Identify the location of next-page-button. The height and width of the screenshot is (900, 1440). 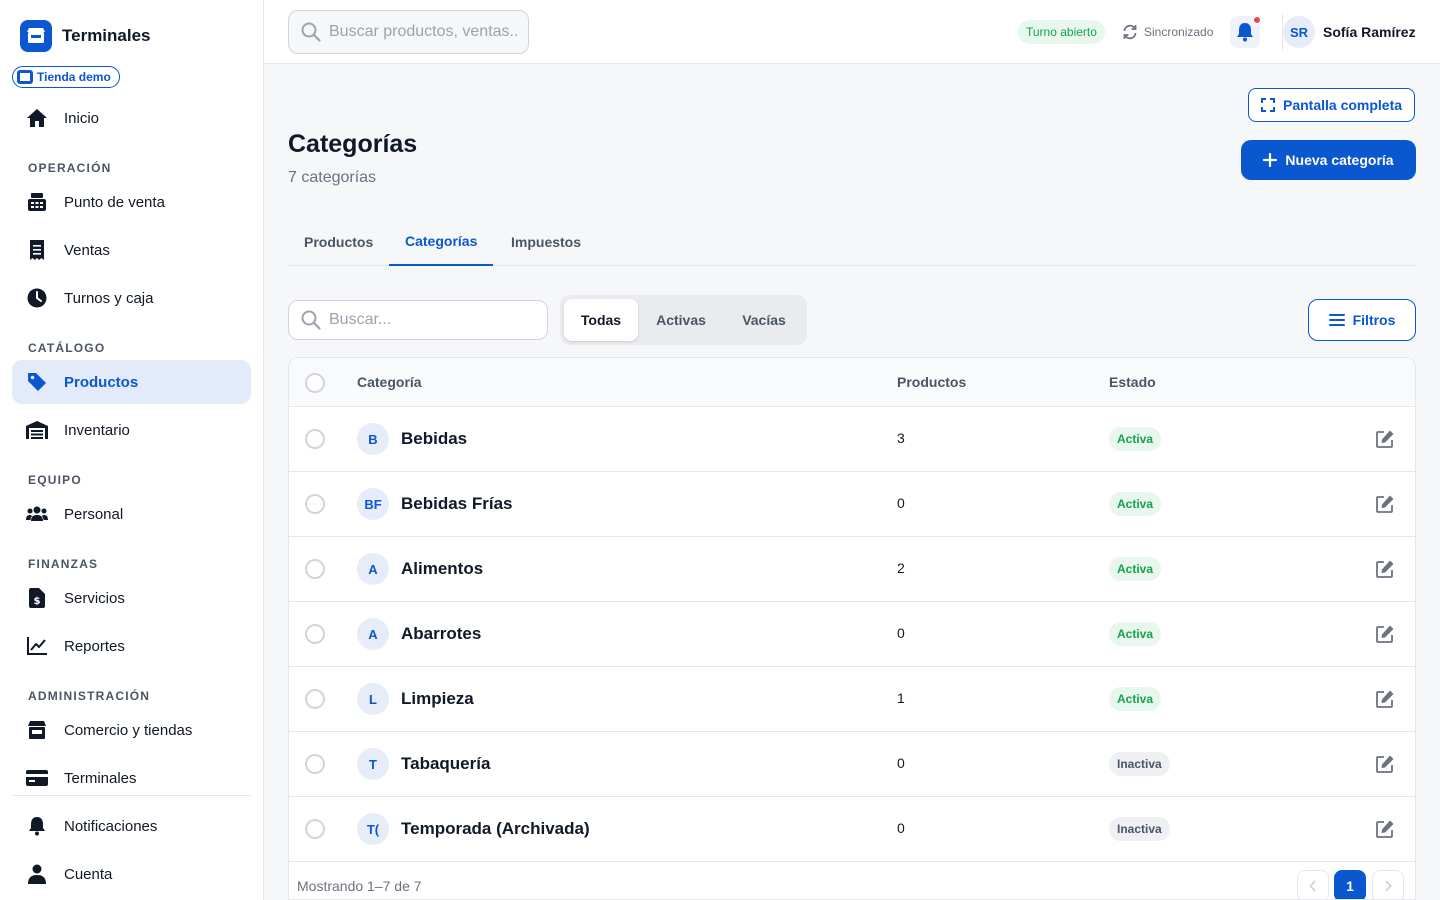
(1388, 884).